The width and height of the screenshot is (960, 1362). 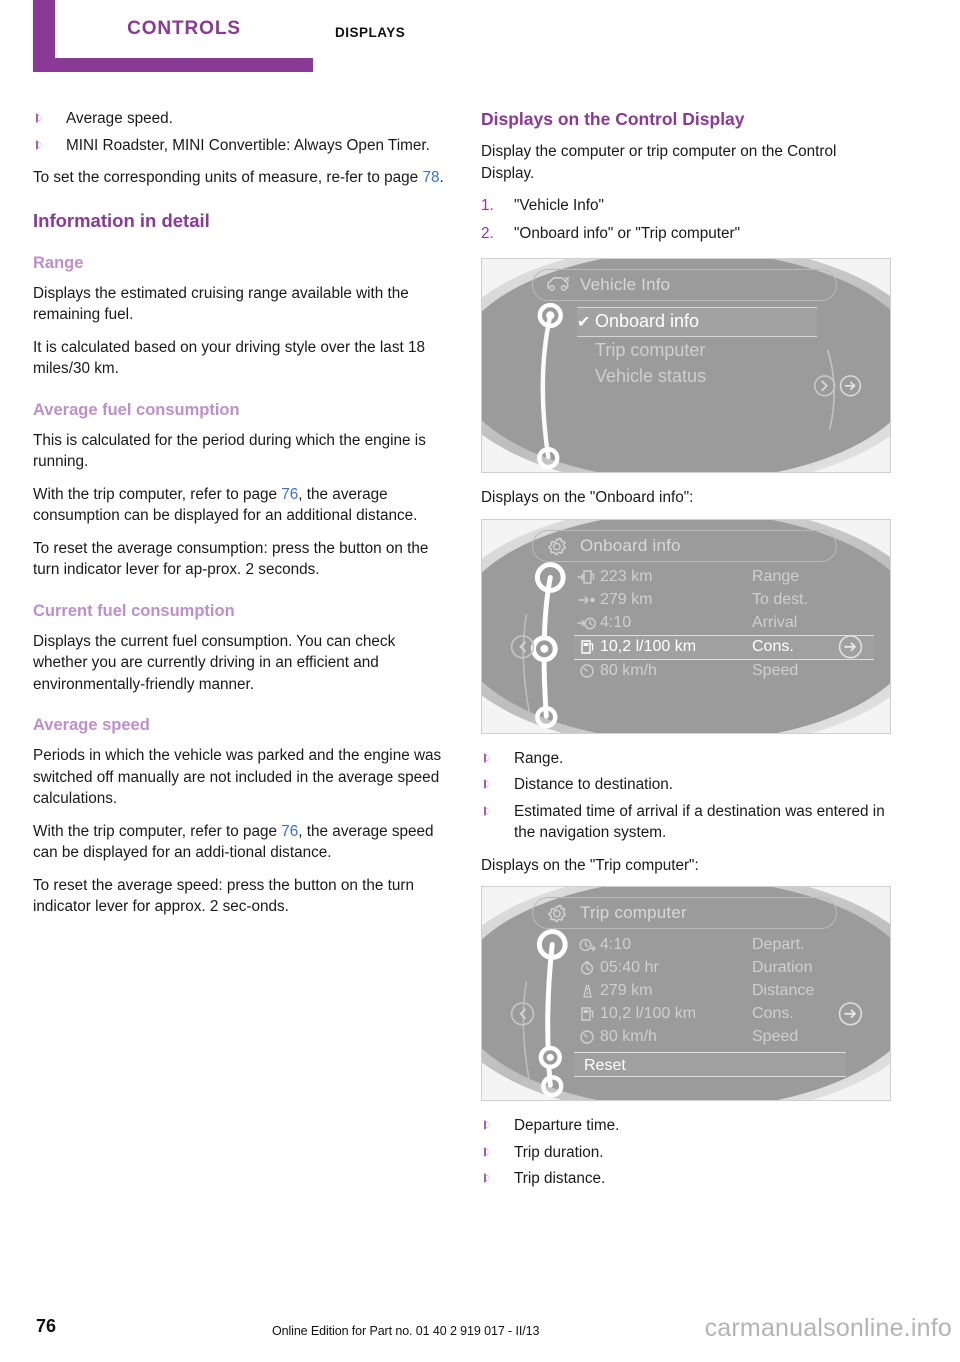 I want to click on avg-fuel-text-a: With the trip computer, refer to page, so click(x=157, y=494).